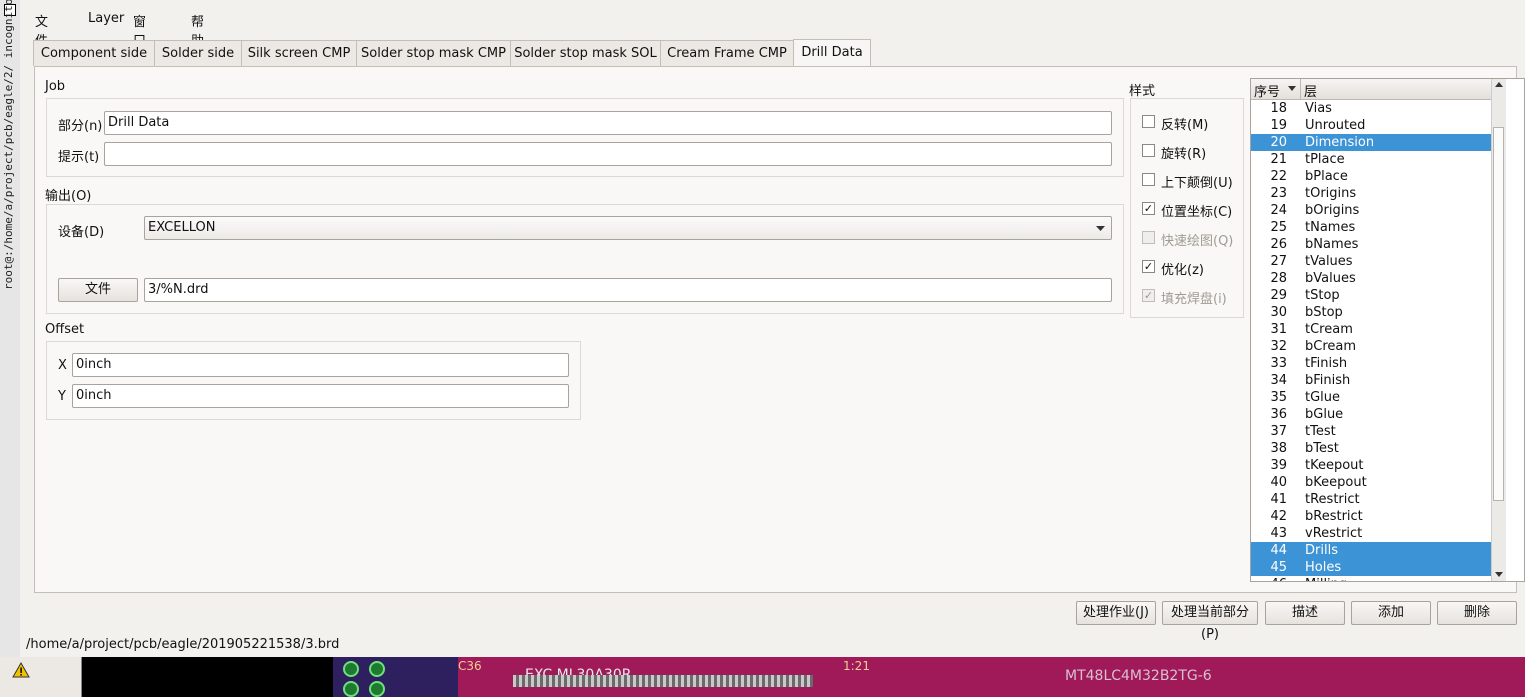  Describe the element at coordinates (1334, 533) in the screenshot. I see `layer-name: vRestrict` at that location.